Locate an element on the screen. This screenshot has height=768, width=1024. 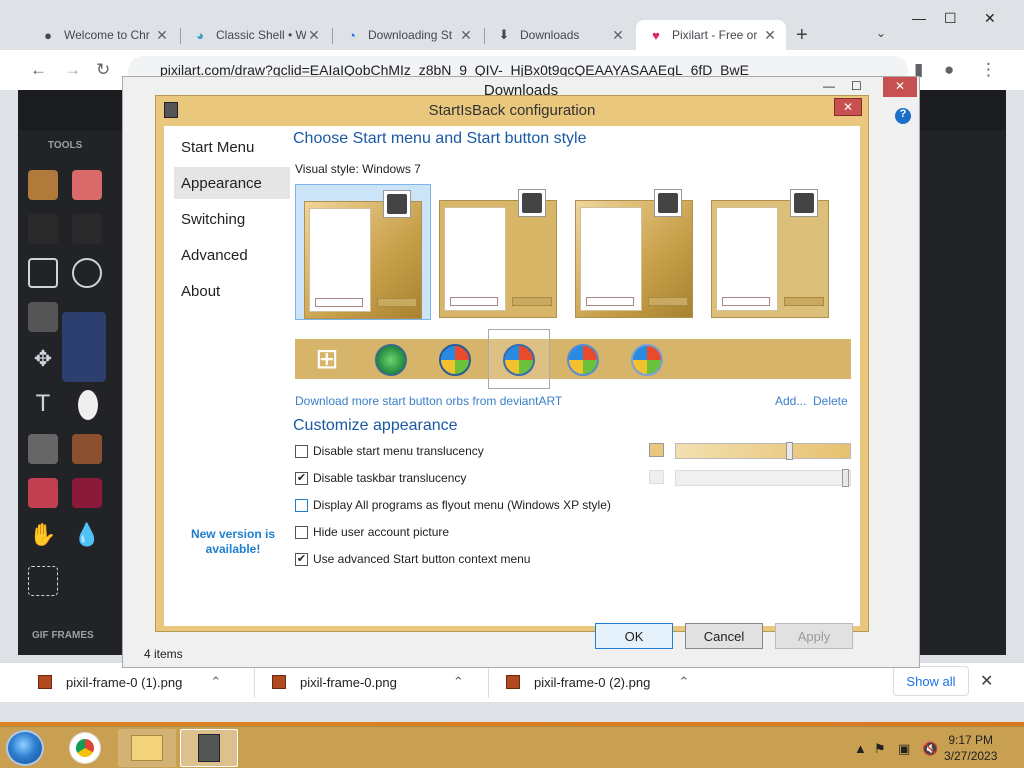
option-hide-user-picture: Hide user account picture is located at coordinates (372, 532).